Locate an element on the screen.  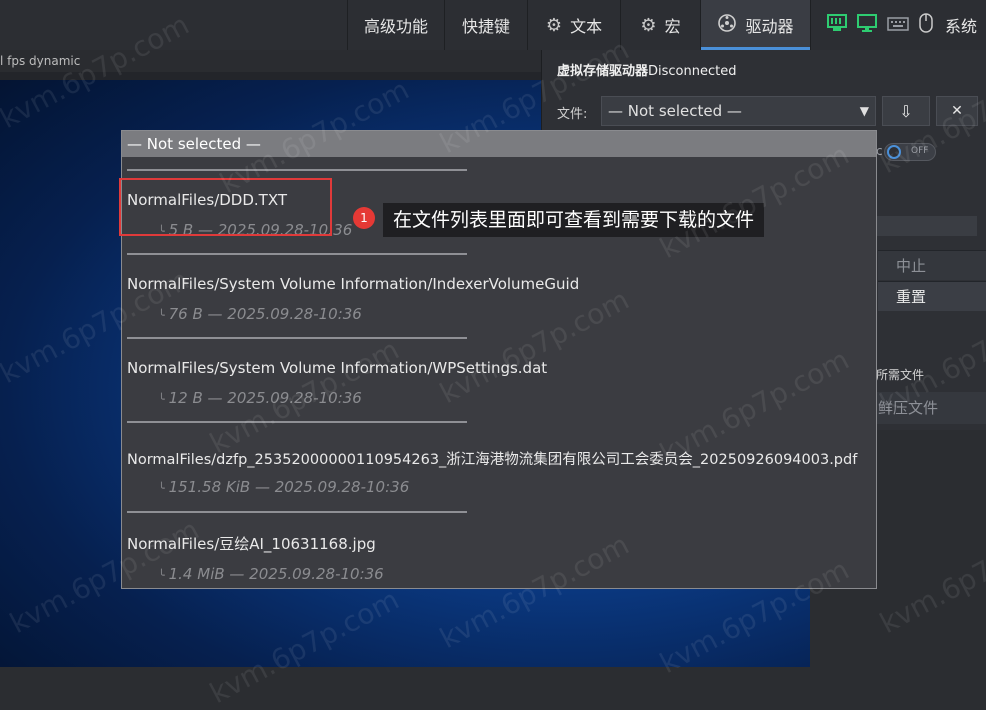
file-meta-text: 76 B — 2025.09.28-10:36 is located at coordinates (265, 314).